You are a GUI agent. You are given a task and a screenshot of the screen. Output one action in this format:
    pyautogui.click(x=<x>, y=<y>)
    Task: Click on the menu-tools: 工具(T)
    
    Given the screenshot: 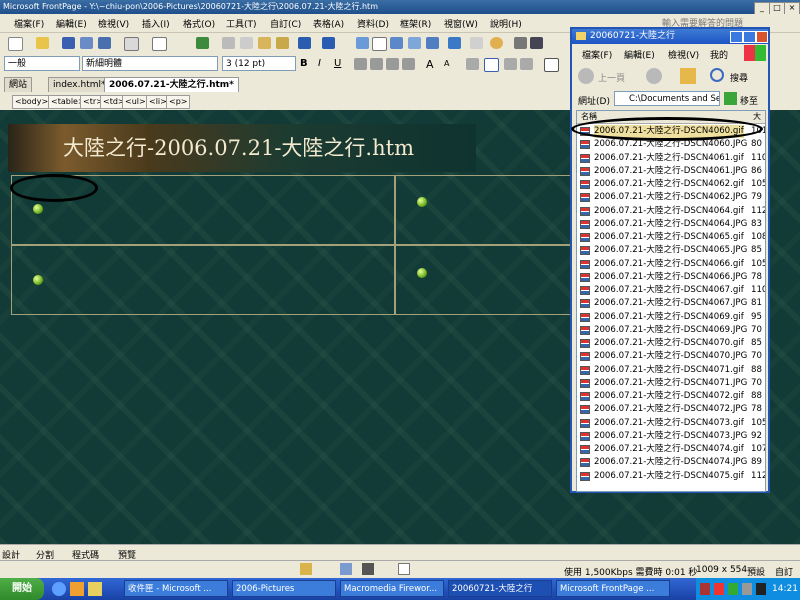 What is the action you would take?
    pyautogui.click(x=241, y=23)
    